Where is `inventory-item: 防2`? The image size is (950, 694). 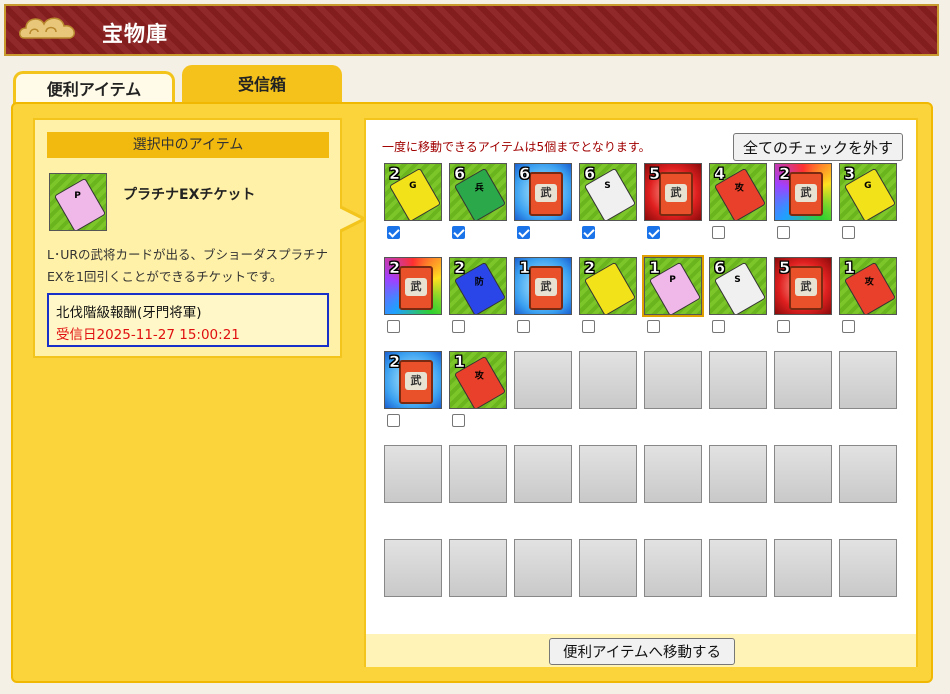
inventory-item: 防2 is located at coordinates (478, 286).